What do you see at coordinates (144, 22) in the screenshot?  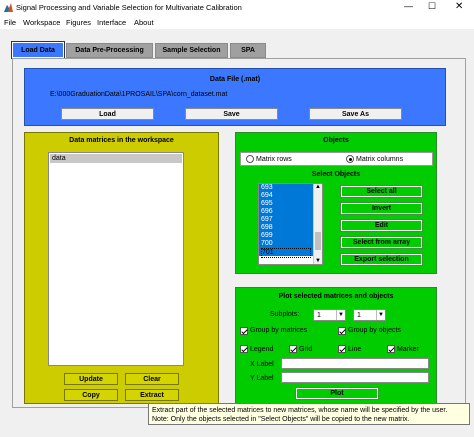 I see `menu-about: About` at bounding box center [144, 22].